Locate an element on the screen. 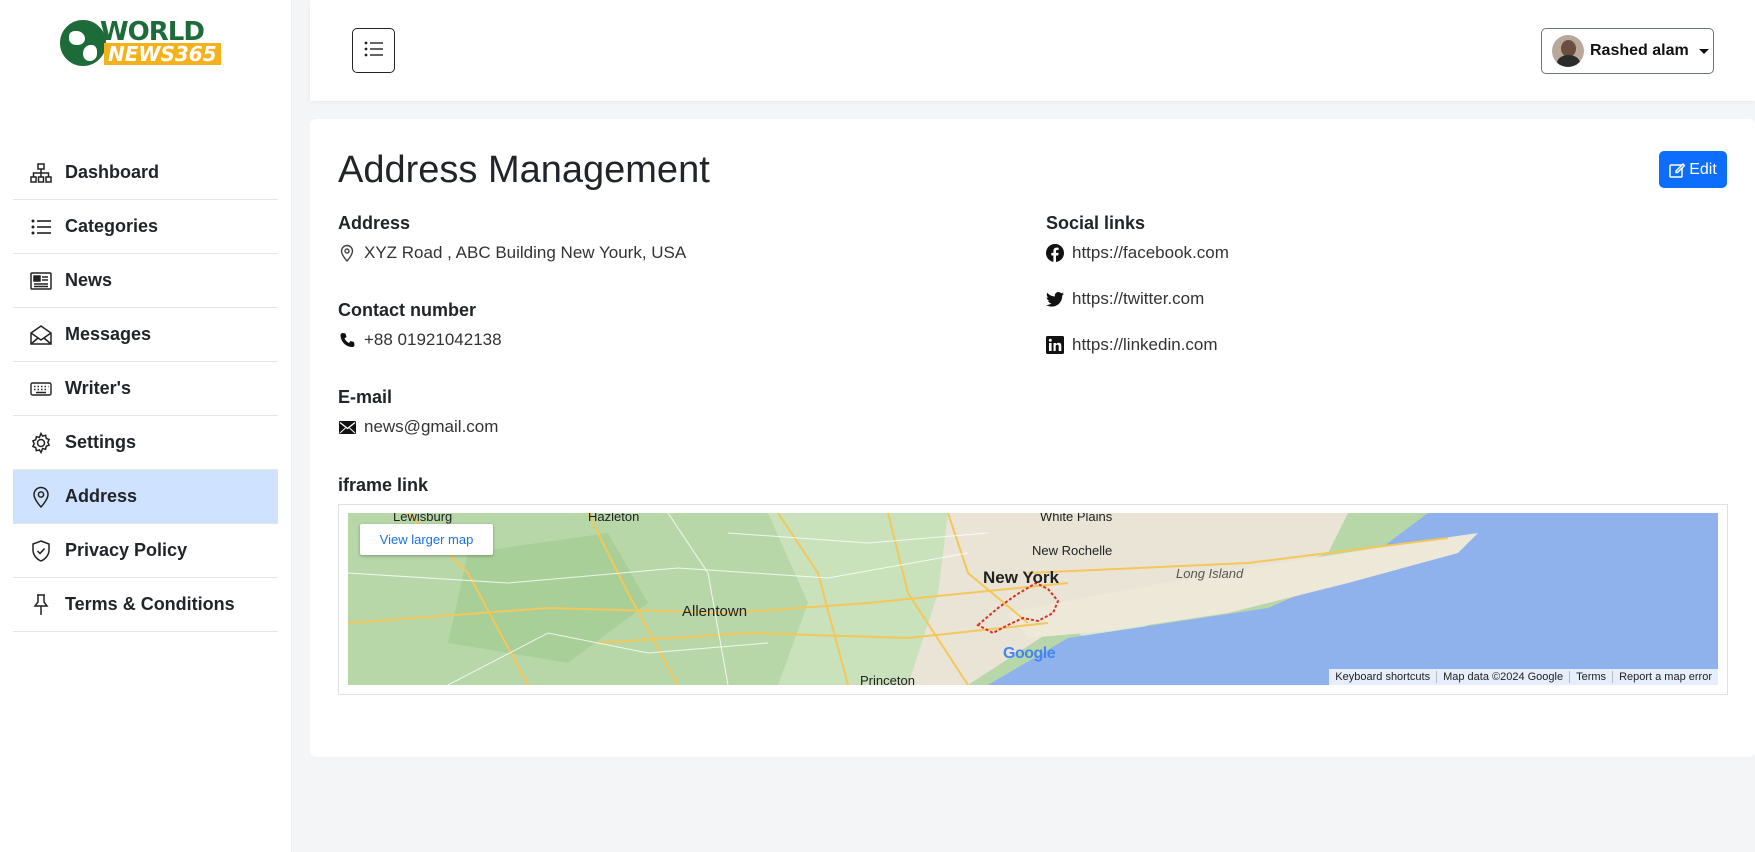 This screenshot has height=852, width=1755. twitter-link: https://twitter.com is located at coordinates (1125, 299).